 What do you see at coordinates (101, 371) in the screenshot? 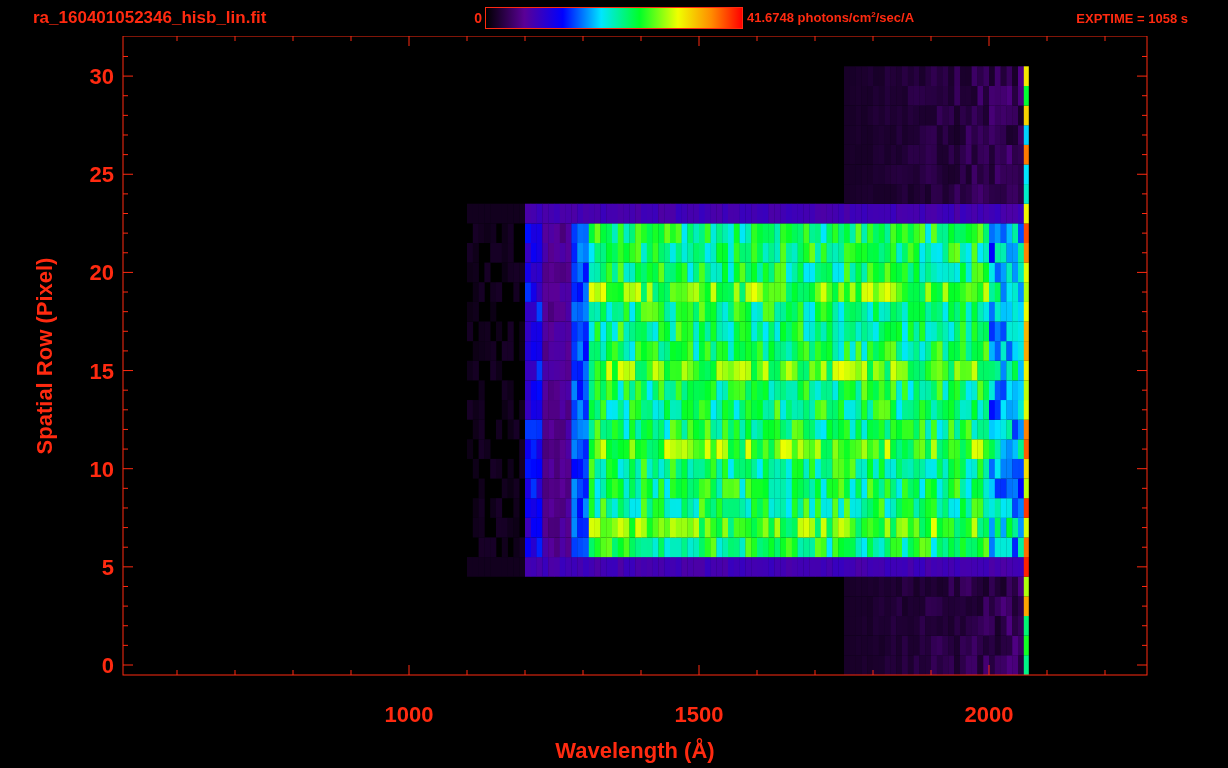
I see `y-tick-label: 15` at bounding box center [101, 371].